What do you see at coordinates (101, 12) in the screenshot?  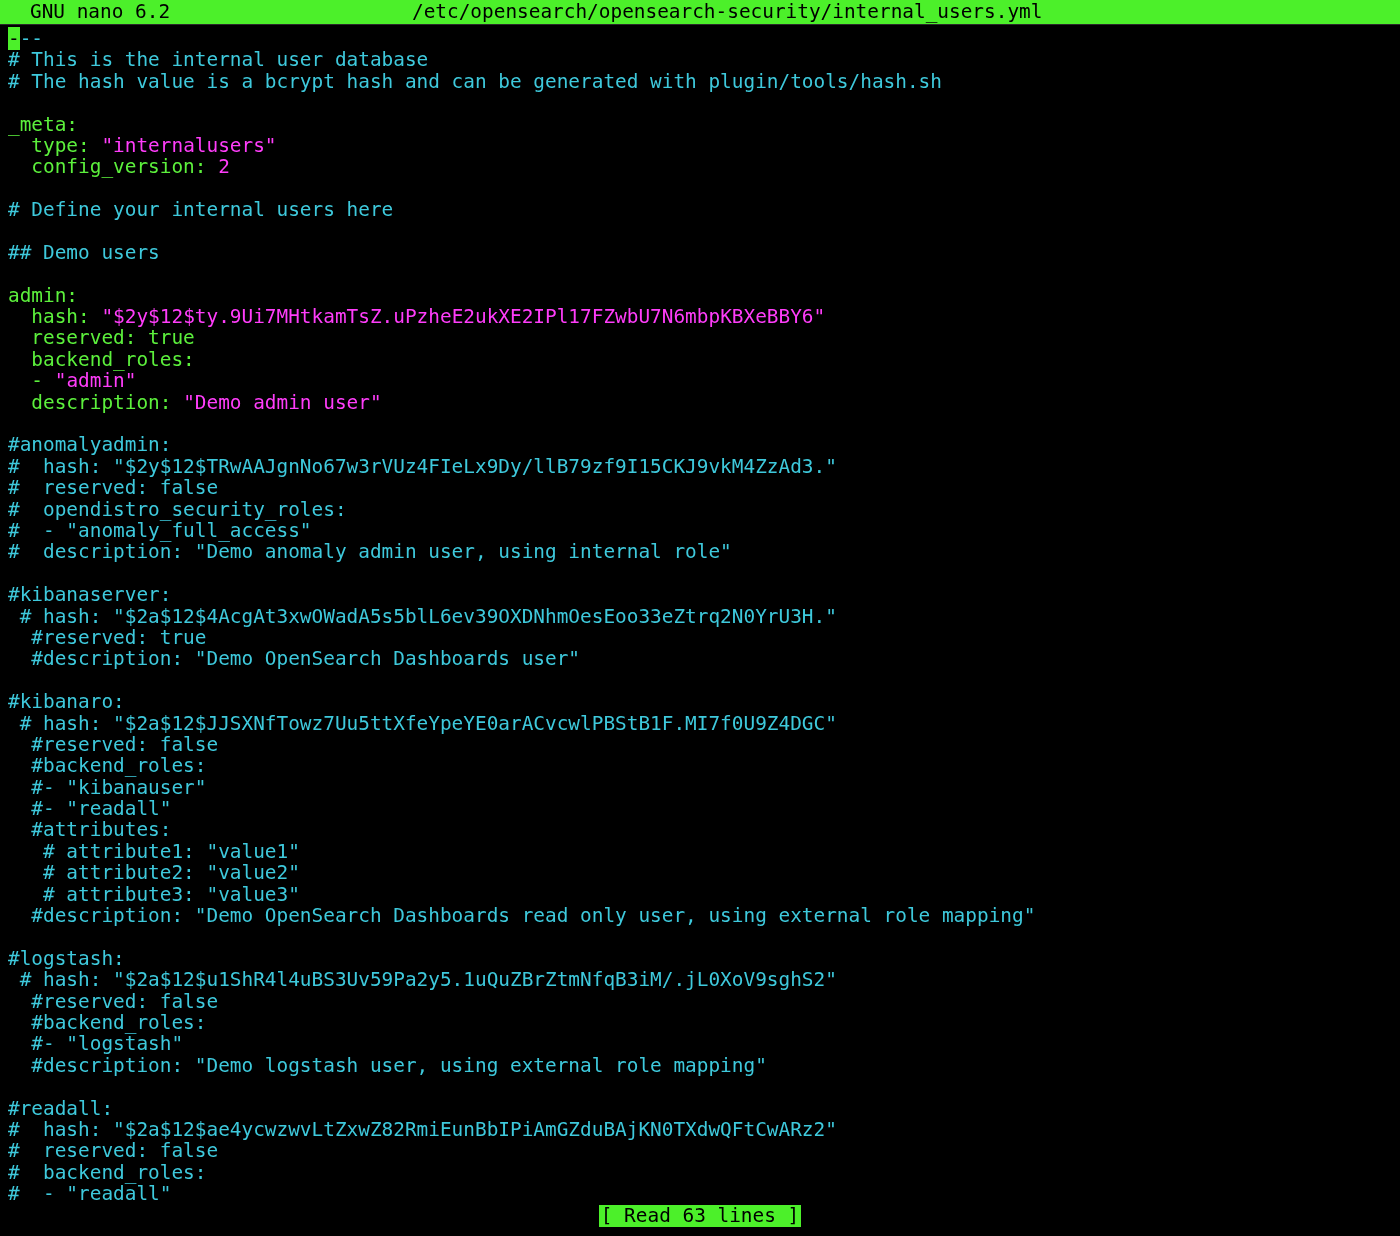 I see `app-version: GNU nano 6.2` at bounding box center [101, 12].